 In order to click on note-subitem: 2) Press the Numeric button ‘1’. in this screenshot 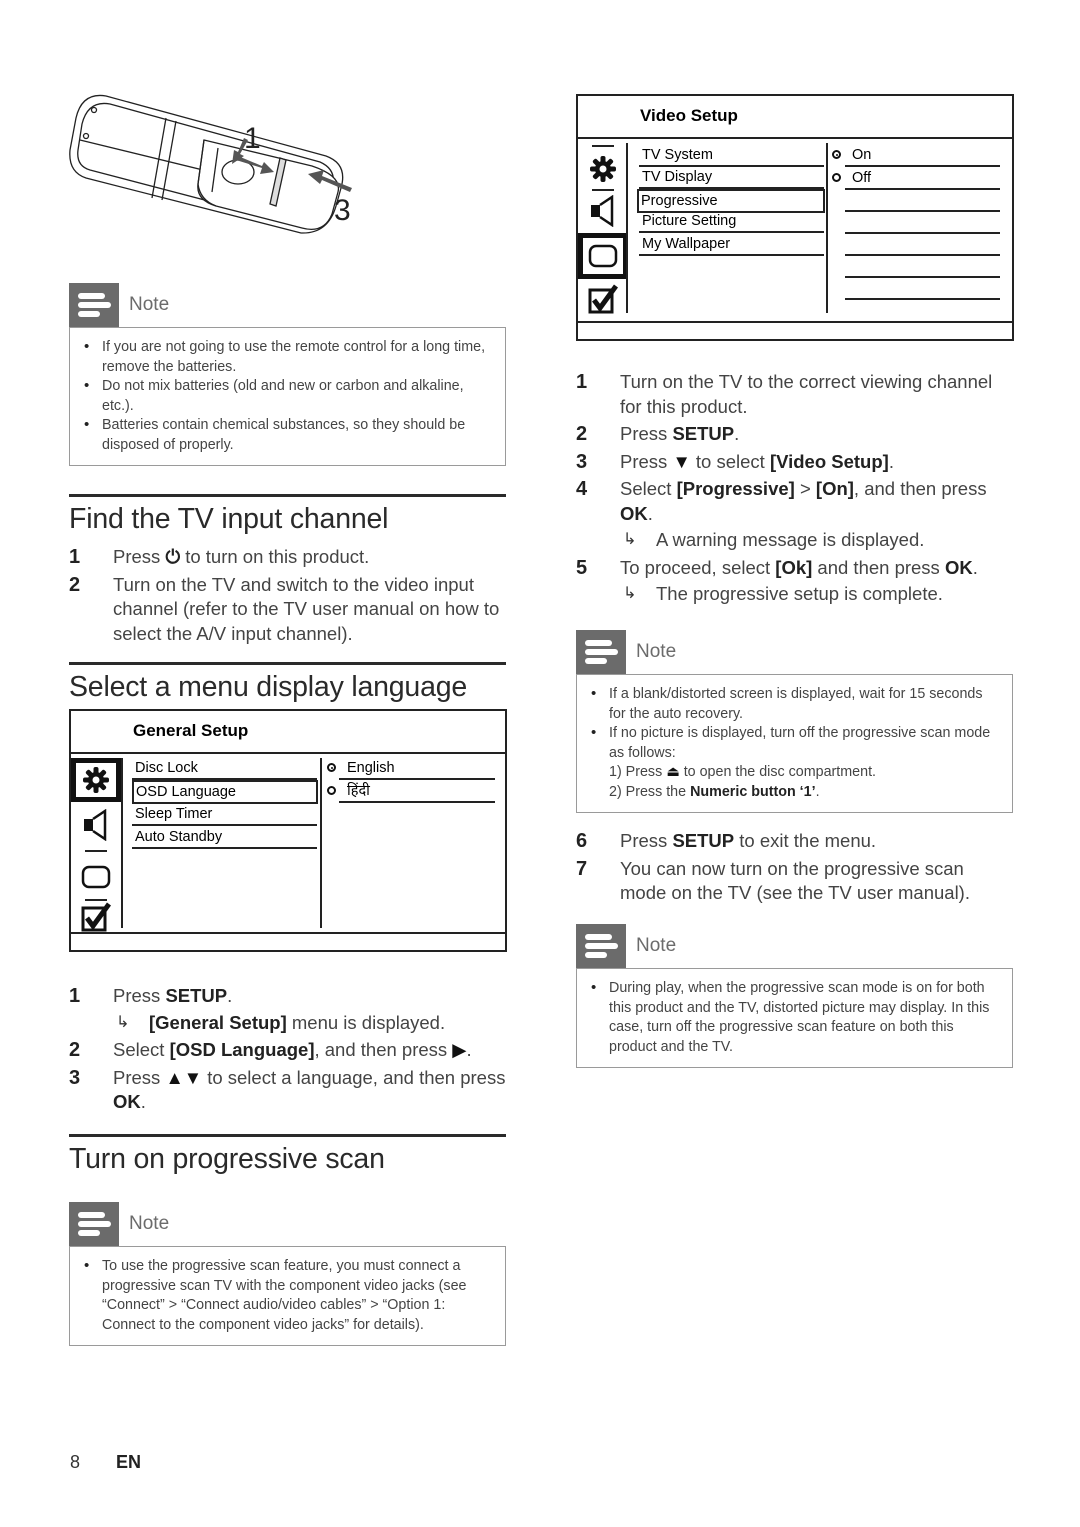, I will do `click(804, 793)`.